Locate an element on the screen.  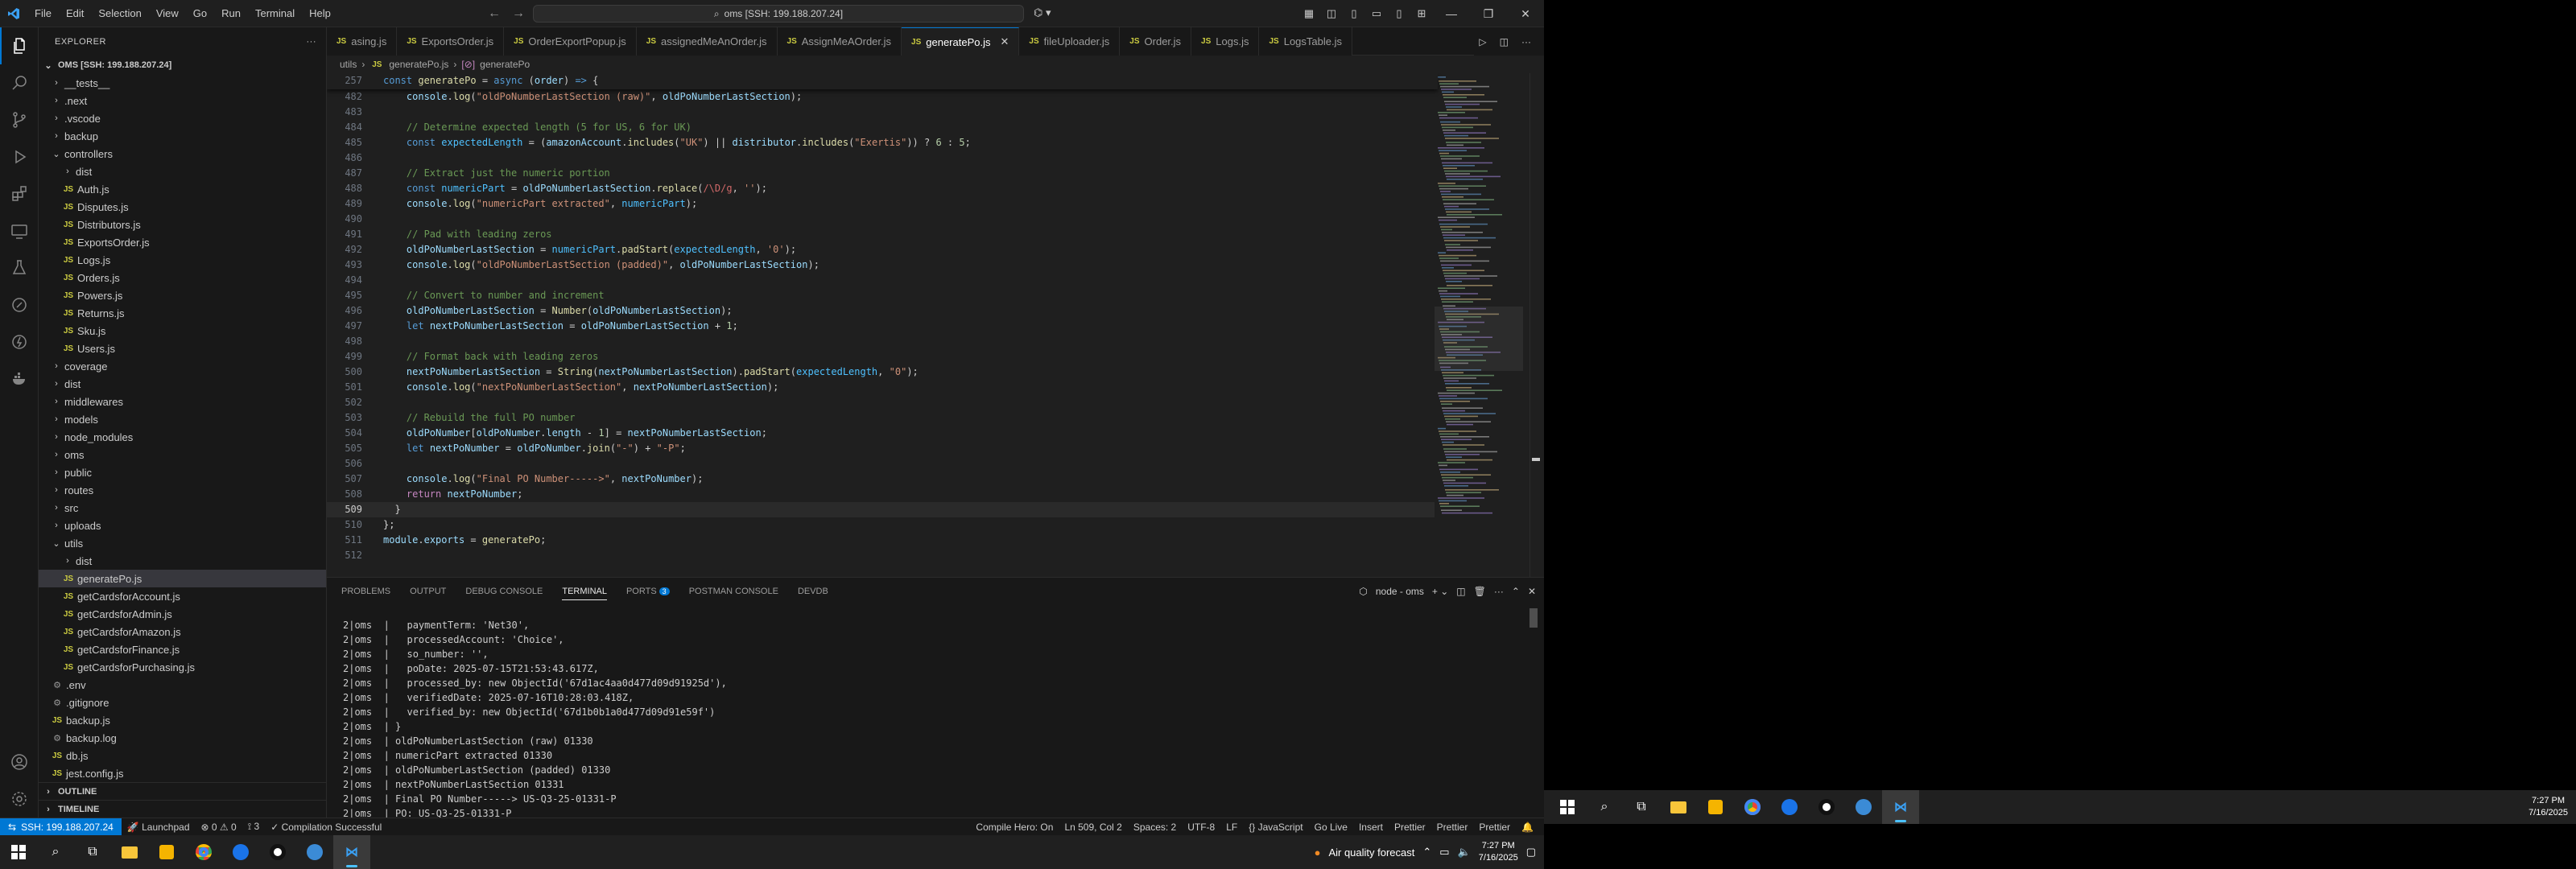
maximize-panel-icon: ⌃ is located at coordinates (1516, 591).